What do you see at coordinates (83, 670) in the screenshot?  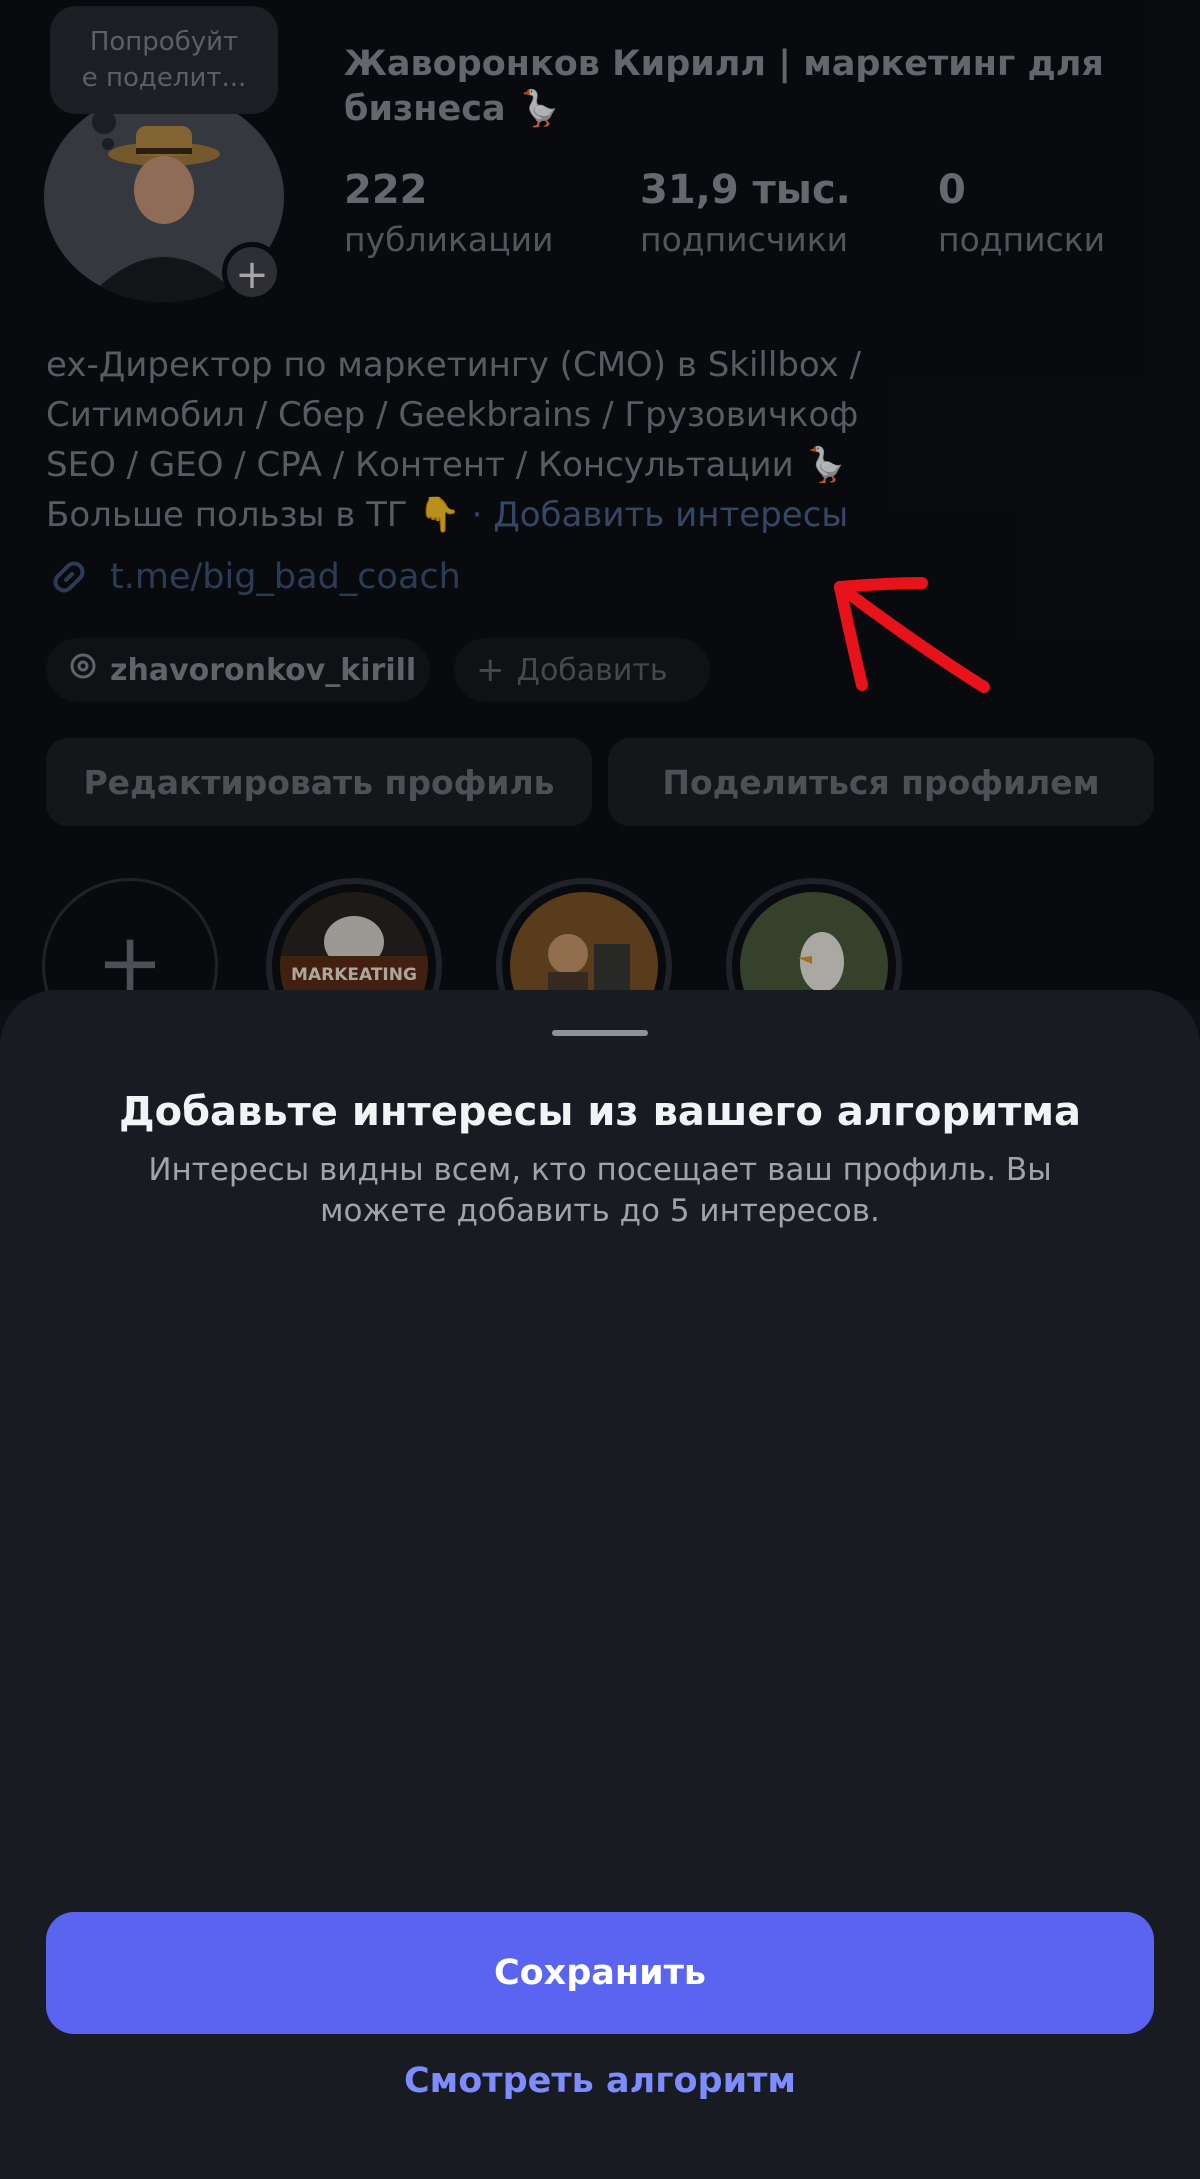 I see `threads-icon` at bounding box center [83, 670].